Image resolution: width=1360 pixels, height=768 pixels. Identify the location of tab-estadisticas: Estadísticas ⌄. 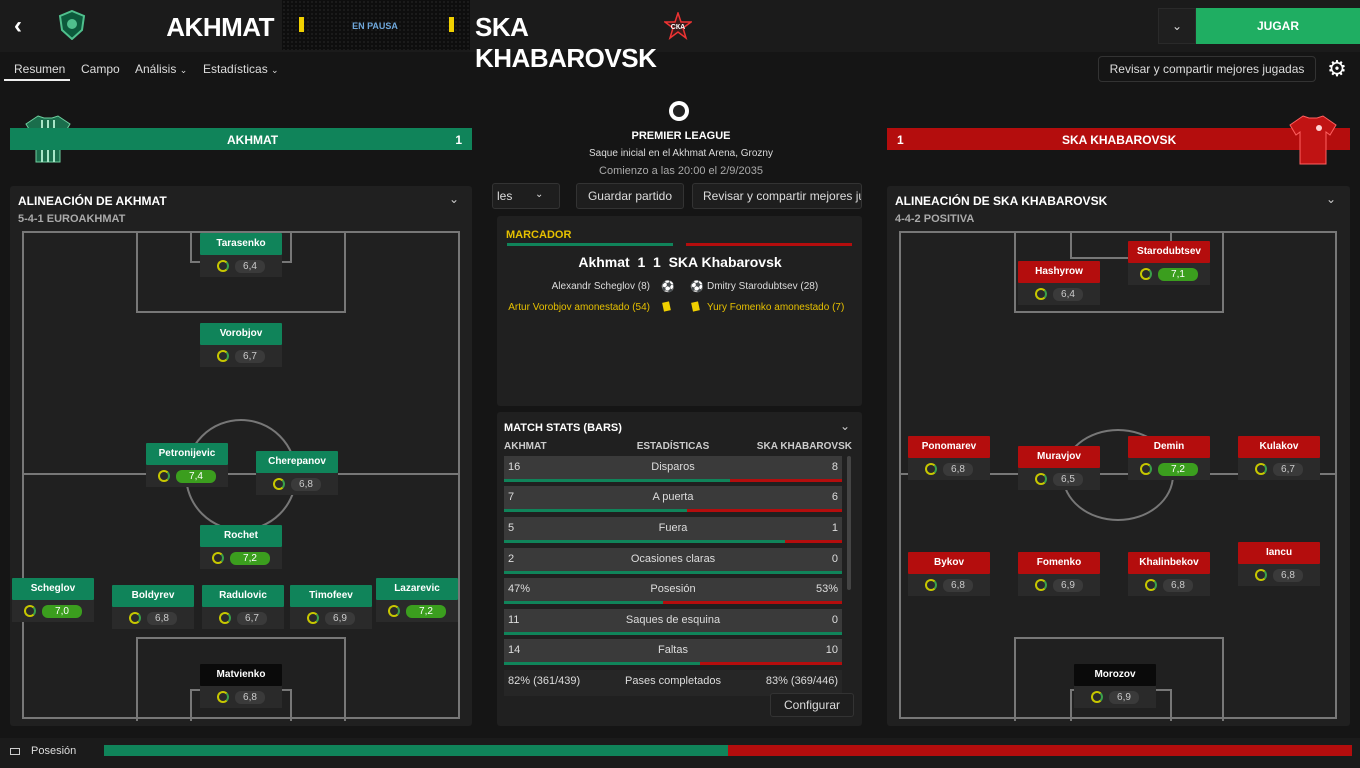
(241, 69).